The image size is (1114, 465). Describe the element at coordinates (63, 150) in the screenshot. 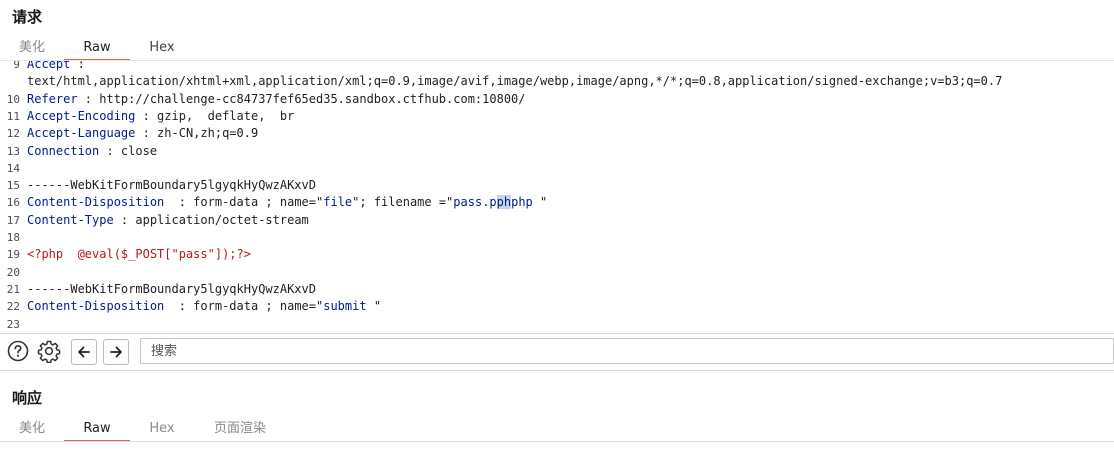

I see `header-key: Connection` at that location.